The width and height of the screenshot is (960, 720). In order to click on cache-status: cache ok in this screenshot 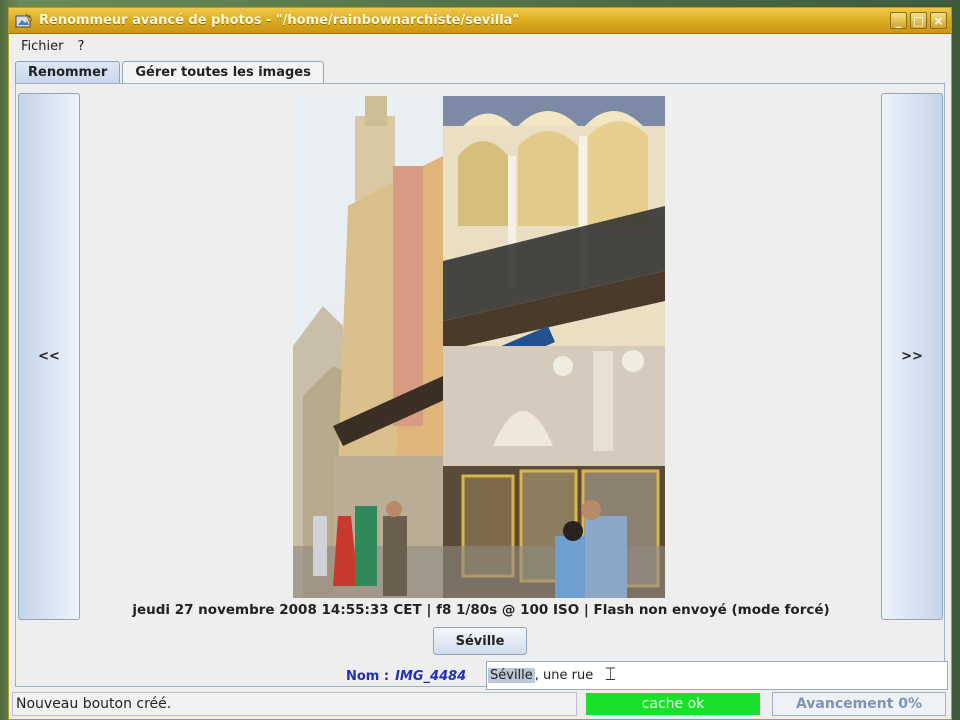, I will do `click(673, 704)`.